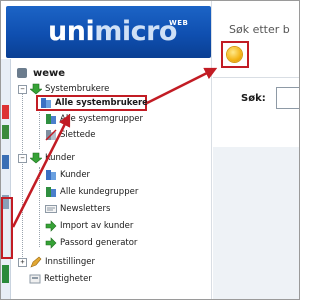 The image size is (320, 300). I want to click on app-logo-banner: unimicro WEB, so click(108, 32).